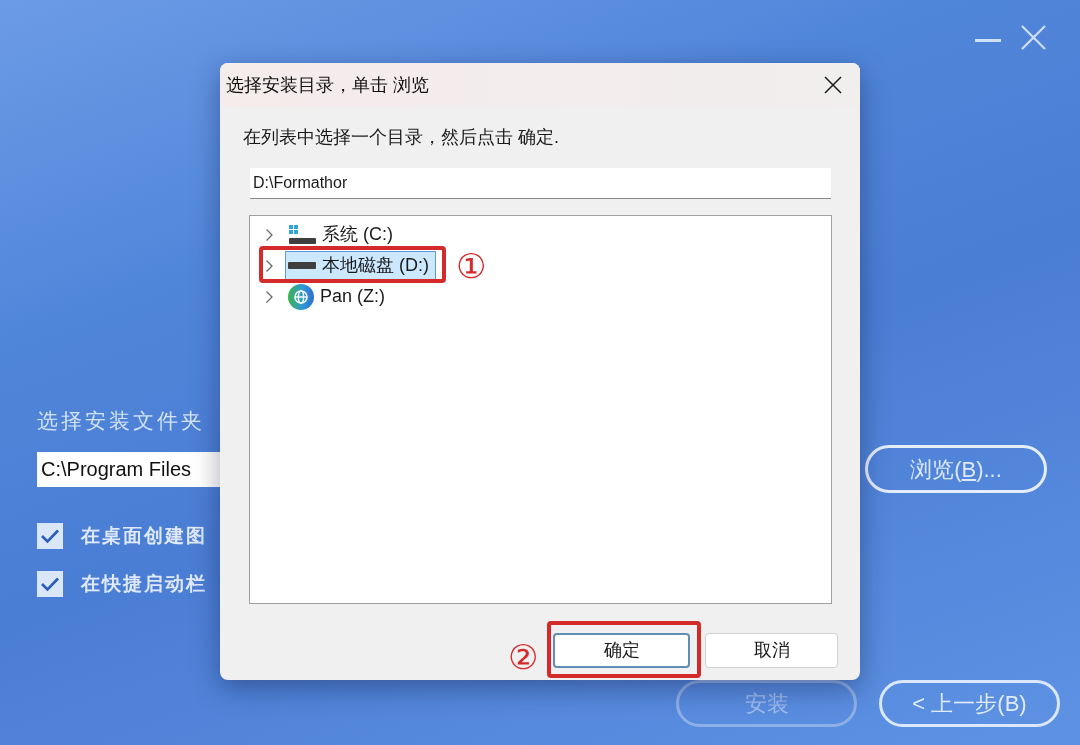 Image resolution: width=1080 pixels, height=745 pixels. Describe the element at coordinates (128, 469) in the screenshot. I see `path-field: C:\Program Files` at that location.